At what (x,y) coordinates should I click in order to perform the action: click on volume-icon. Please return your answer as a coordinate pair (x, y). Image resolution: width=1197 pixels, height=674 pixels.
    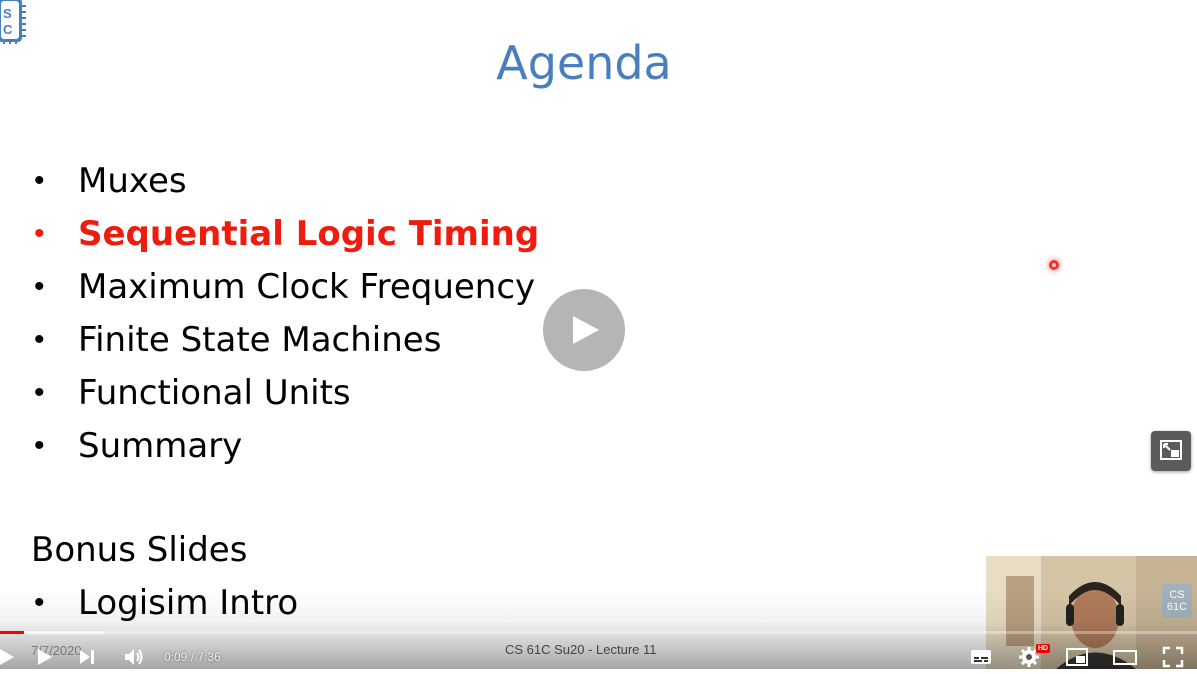
    Looking at the image, I should click on (134, 657).